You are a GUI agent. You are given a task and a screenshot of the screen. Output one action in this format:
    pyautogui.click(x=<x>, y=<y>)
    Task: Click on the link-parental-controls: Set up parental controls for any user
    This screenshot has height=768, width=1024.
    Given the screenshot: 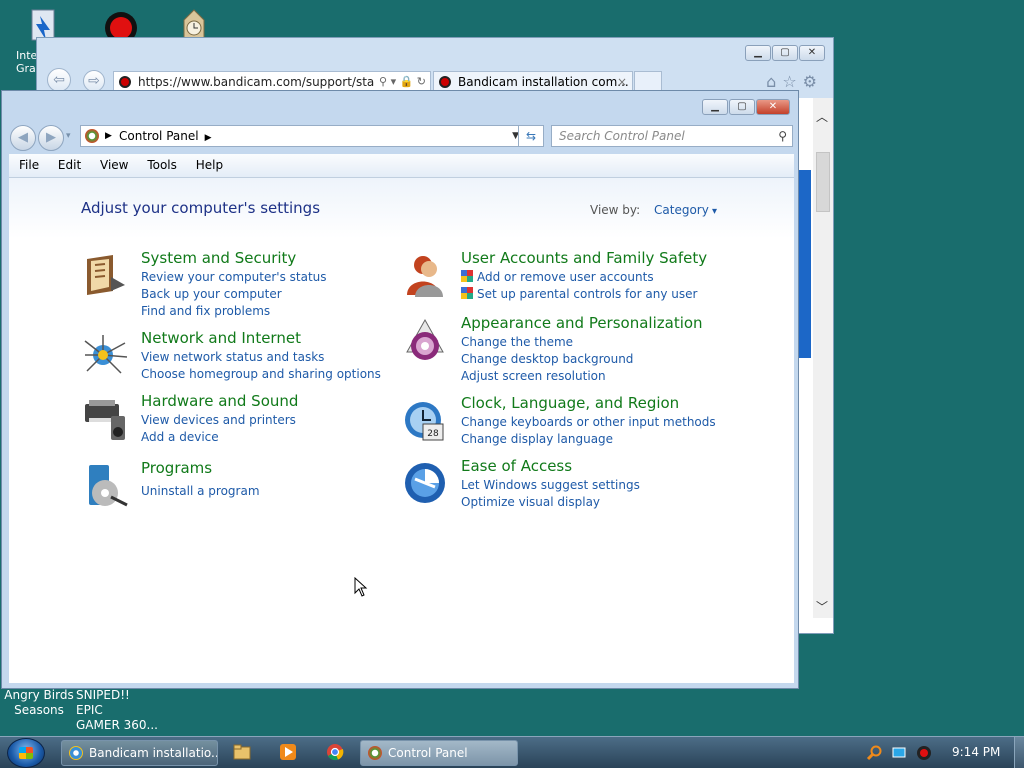 What is the action you would take?
    pyautogui.click(x=579, y=294)
    